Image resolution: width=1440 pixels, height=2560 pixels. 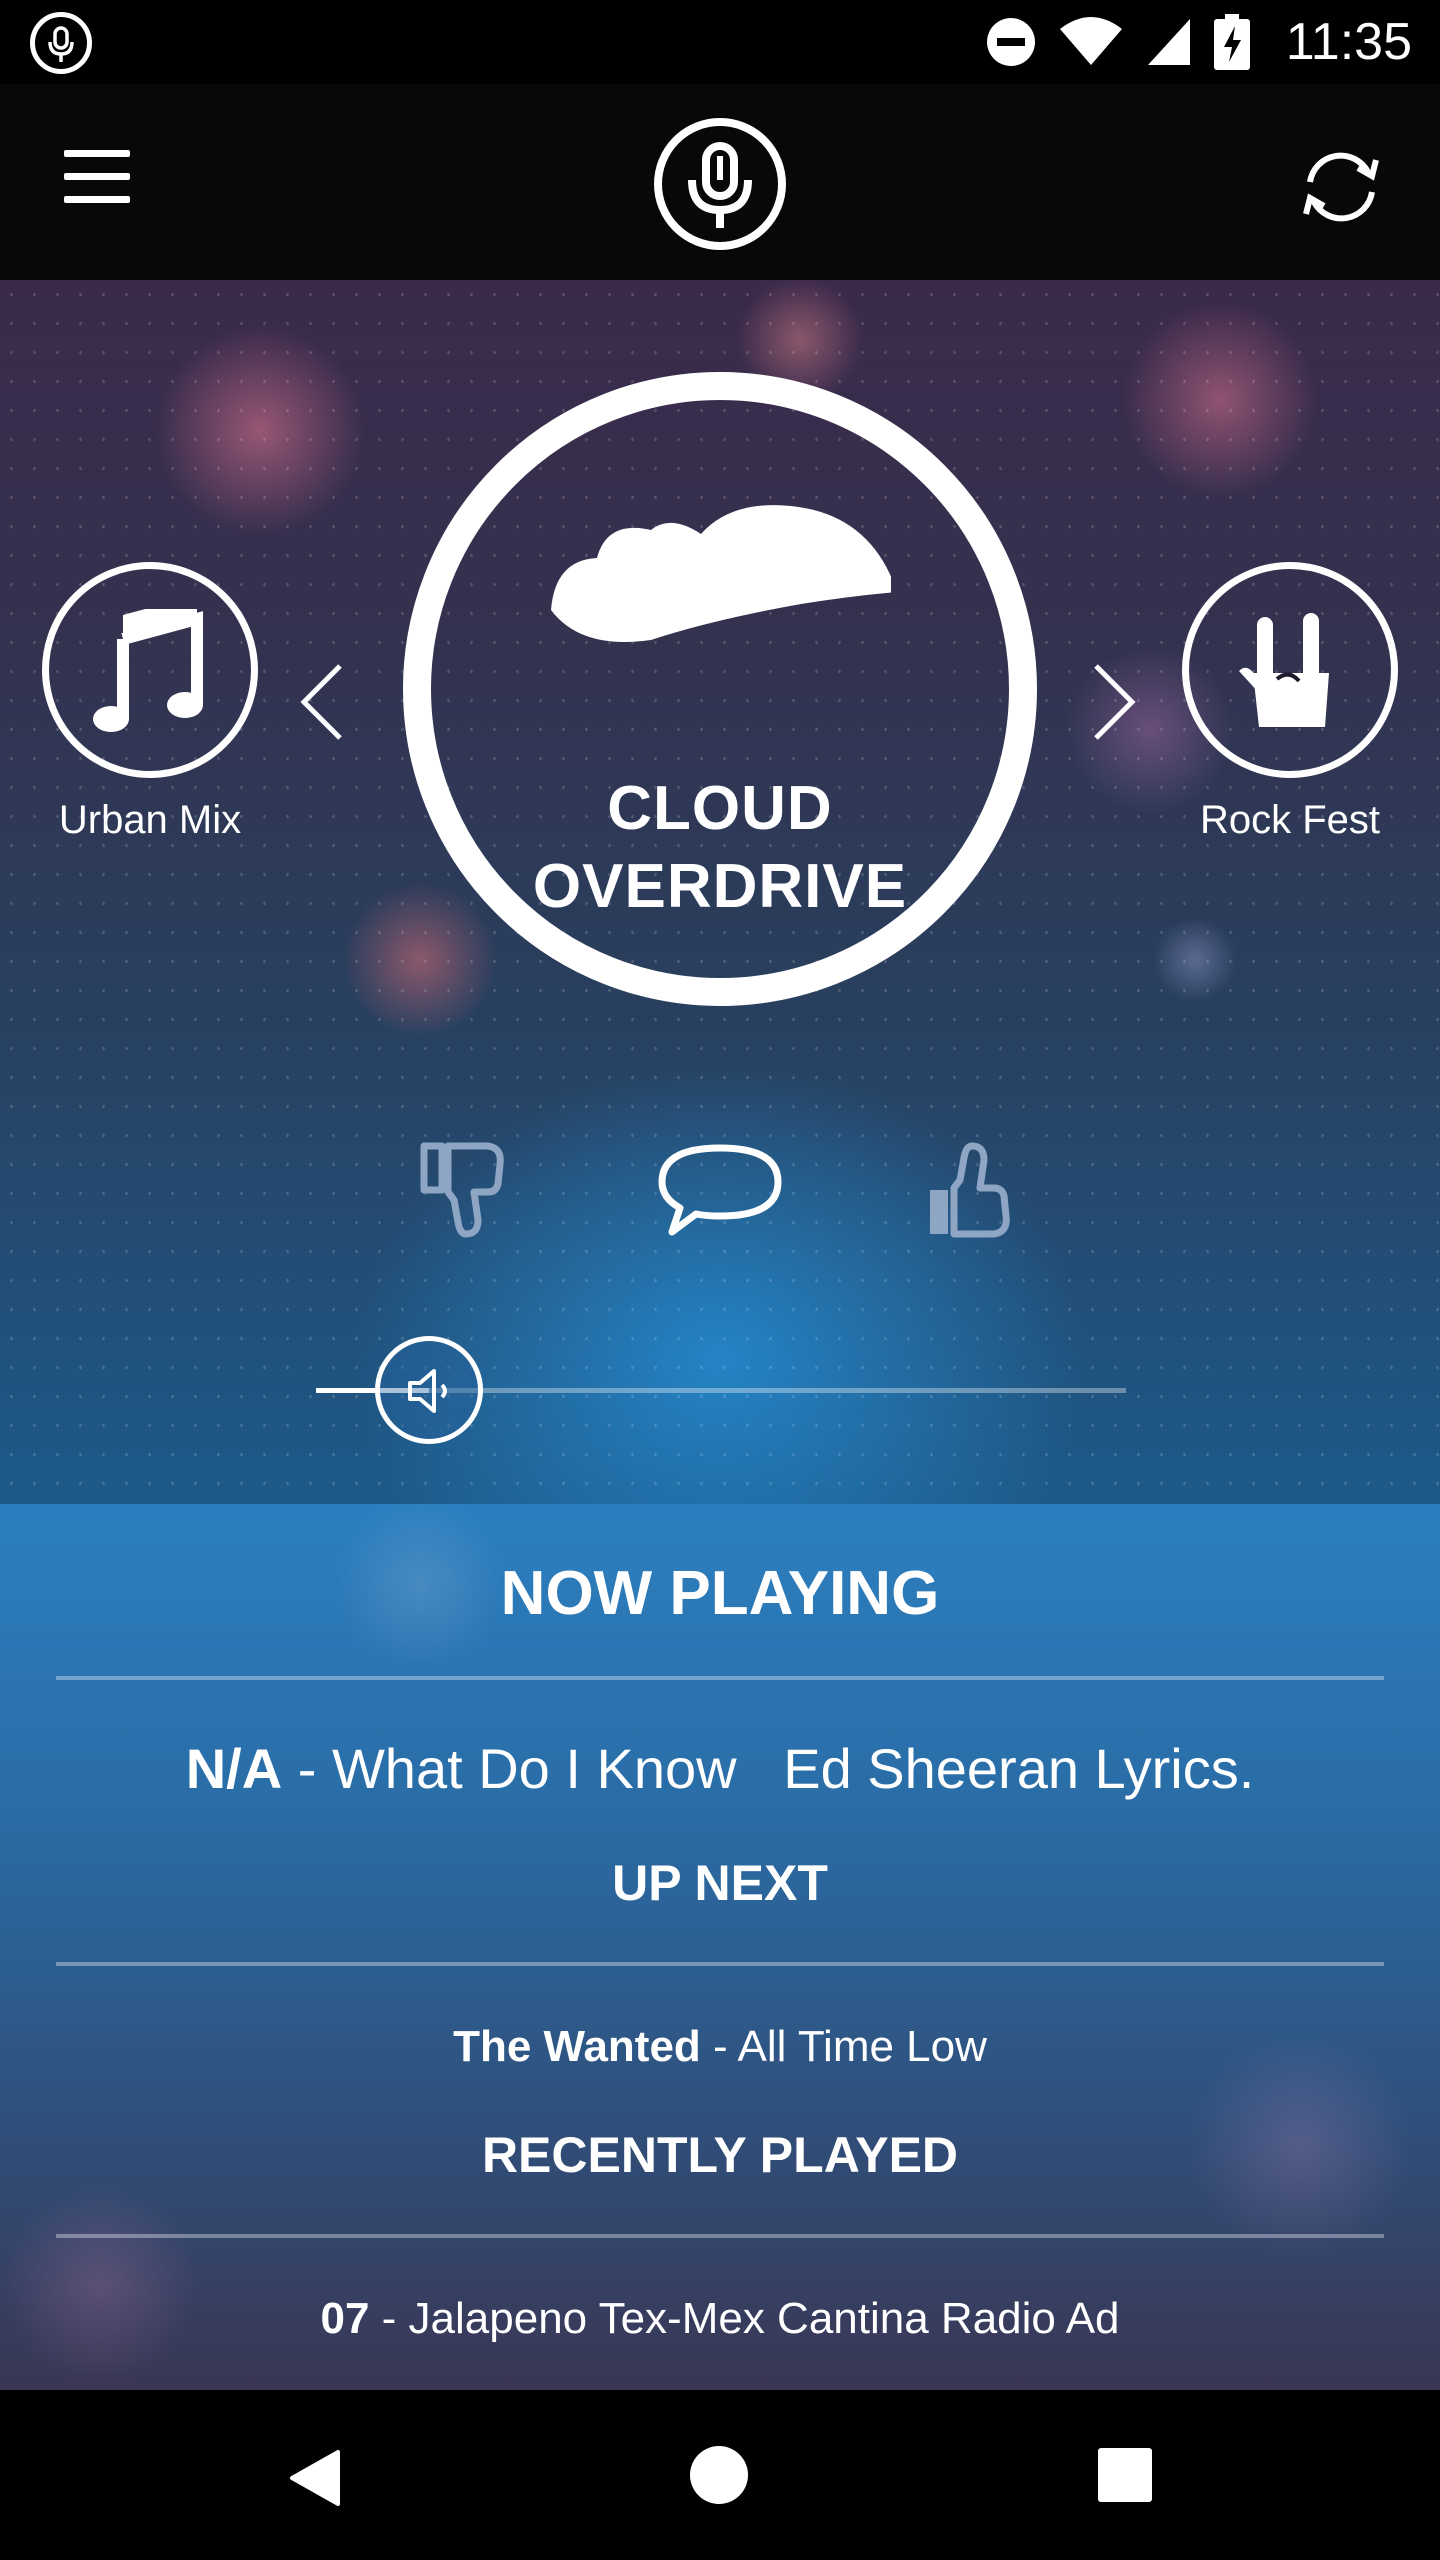 I want to click on status-bar: 11:35, so click(x=720, y=42).